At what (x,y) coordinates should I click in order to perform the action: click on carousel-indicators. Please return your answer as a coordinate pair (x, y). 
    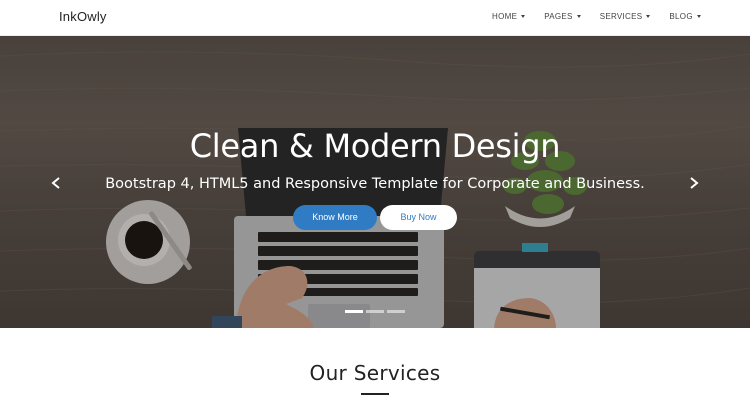
    Looking at the image, I should click on (376, 311).